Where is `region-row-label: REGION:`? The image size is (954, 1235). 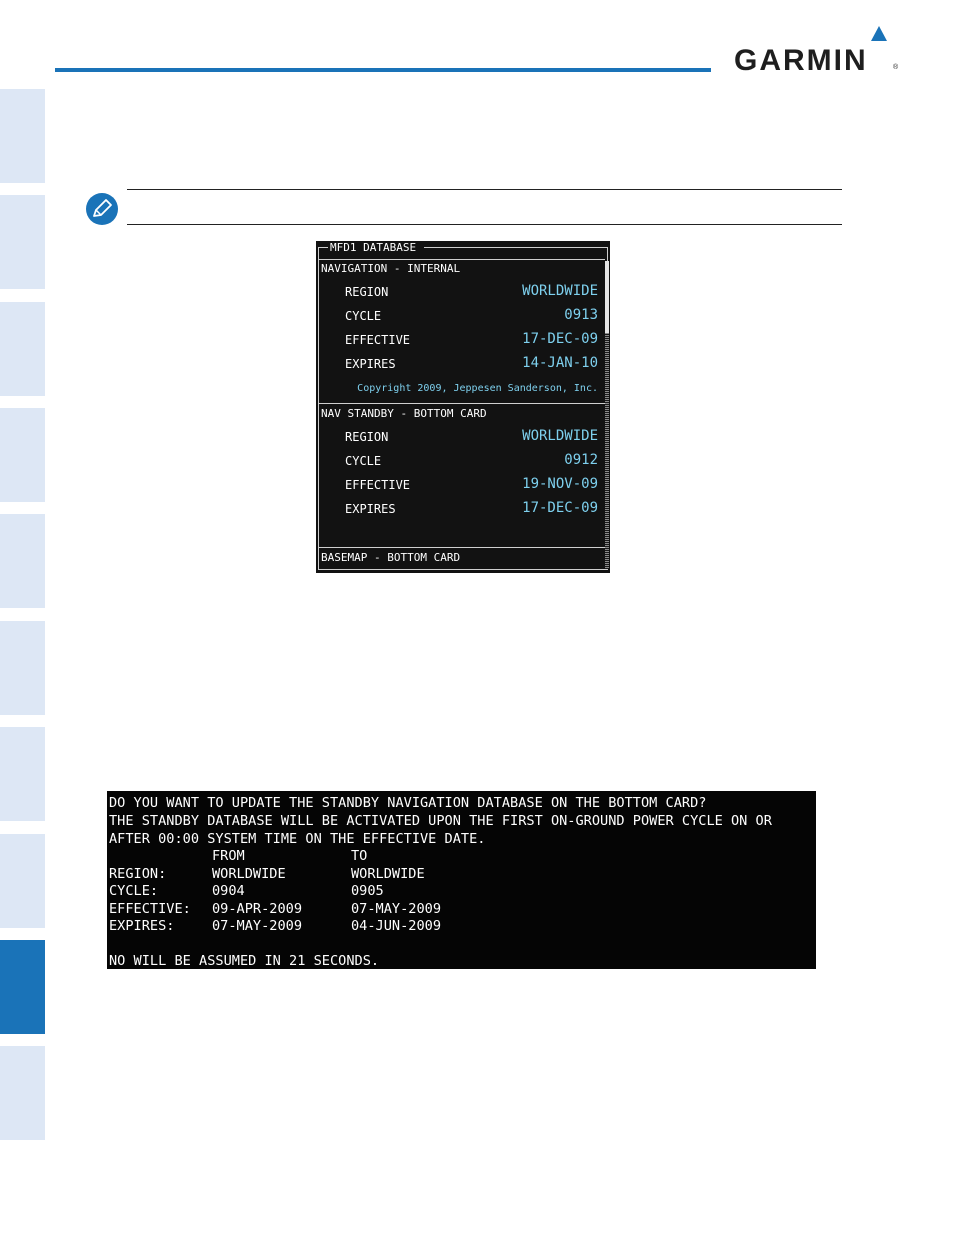
region-row-label: REGION: is located at coordinates (138, 874).